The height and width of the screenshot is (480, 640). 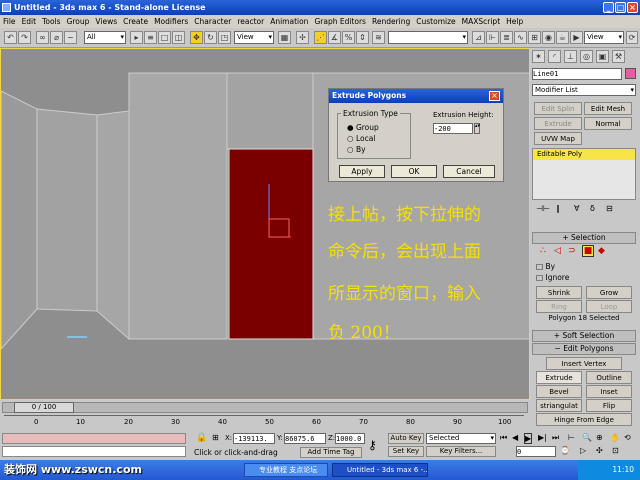 What do you see at coordinates (543, 208) in the screenshot?
I see `pin-stack-icon: ⊣⊢` at bounding box center [543, 208].